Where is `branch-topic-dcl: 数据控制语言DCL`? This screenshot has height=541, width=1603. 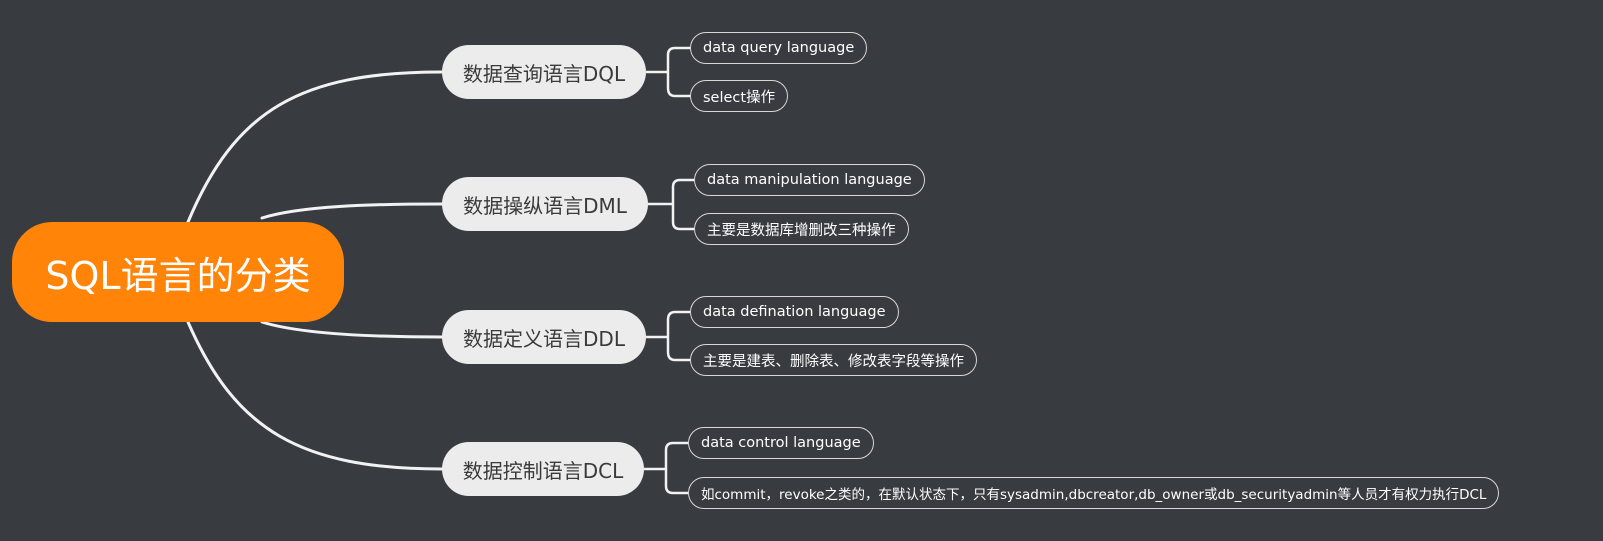 branch-topic-dcl: 数据控制语言DCL is located at coordinates (543, 469).